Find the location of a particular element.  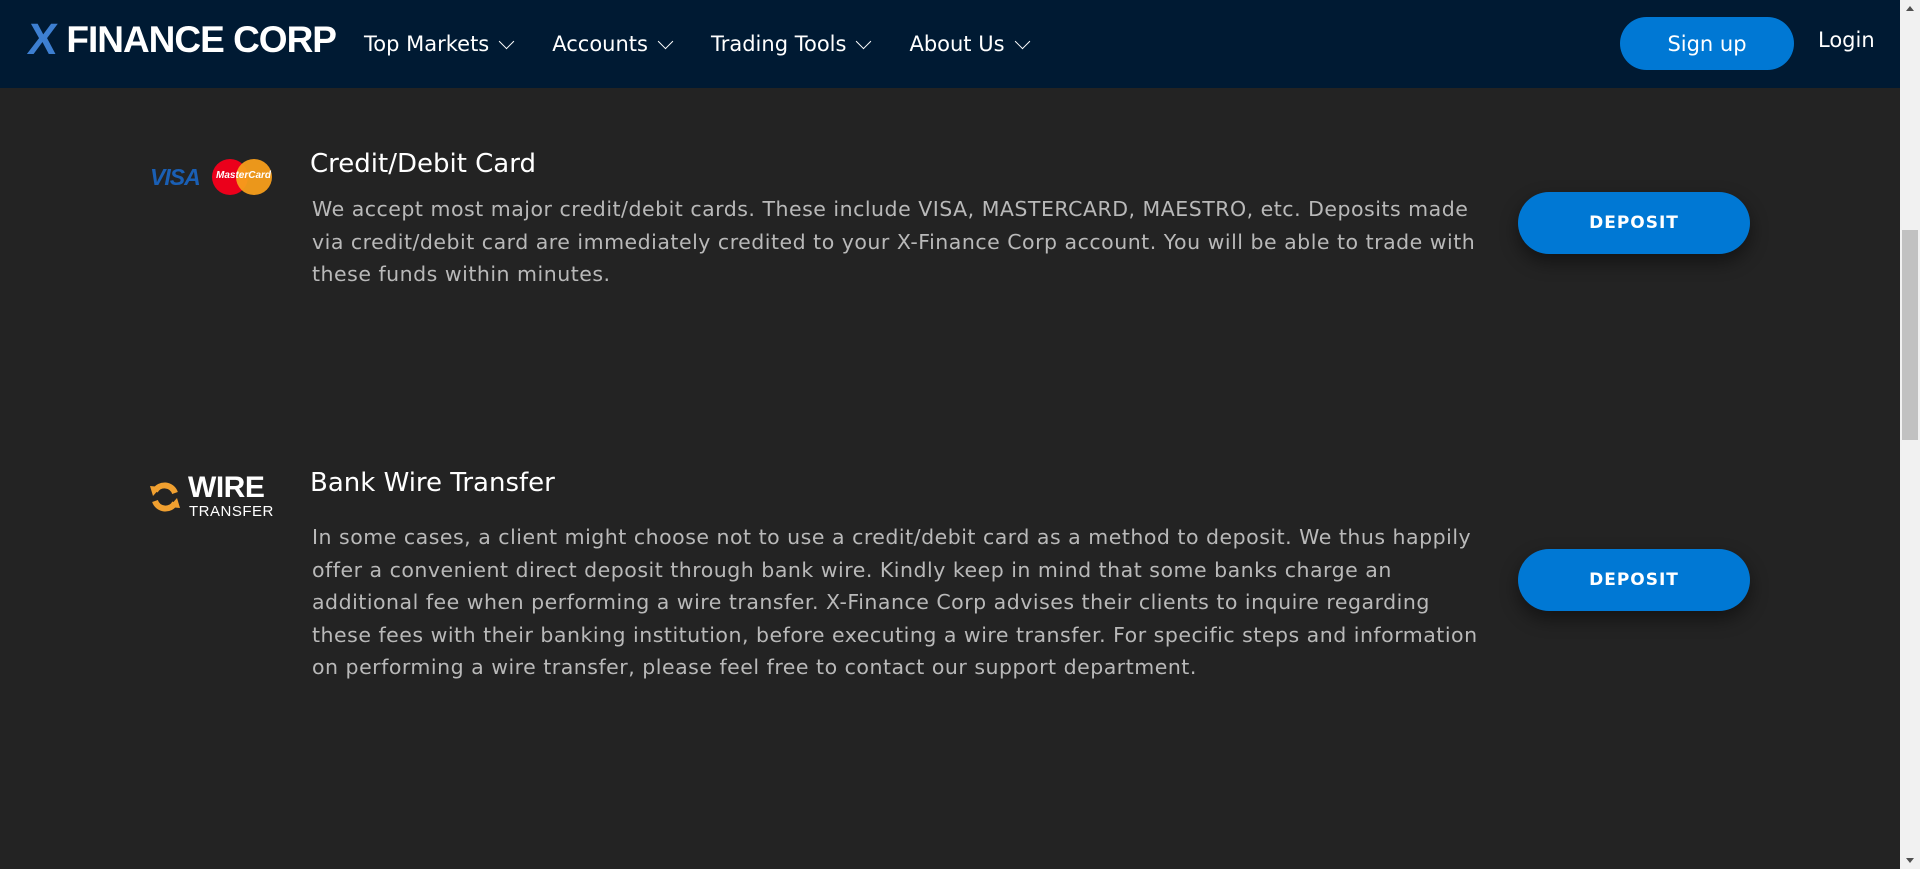

scroll-up-arrow-icon is located at coordinates (1910, 8).